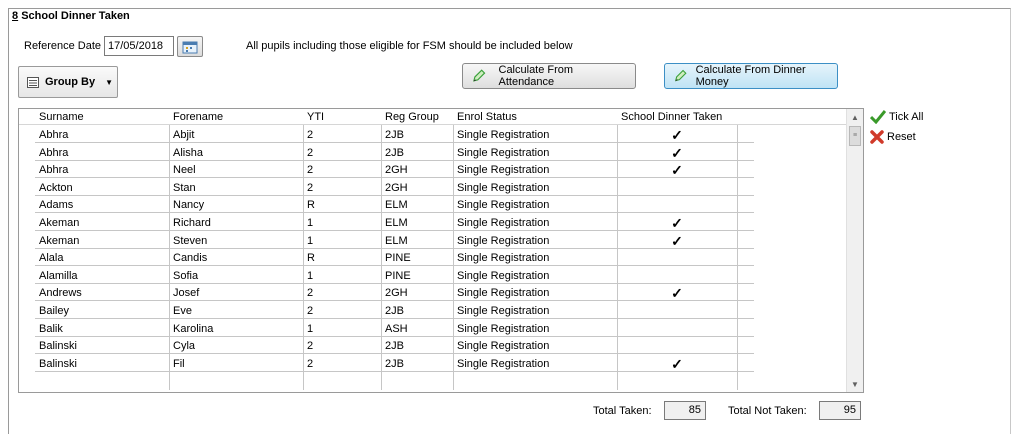 The height and width of the screenshot is (434, 1017). Describe the element at coordinates (877, 137) in the screenshot. I see `reset-icon` at that location.